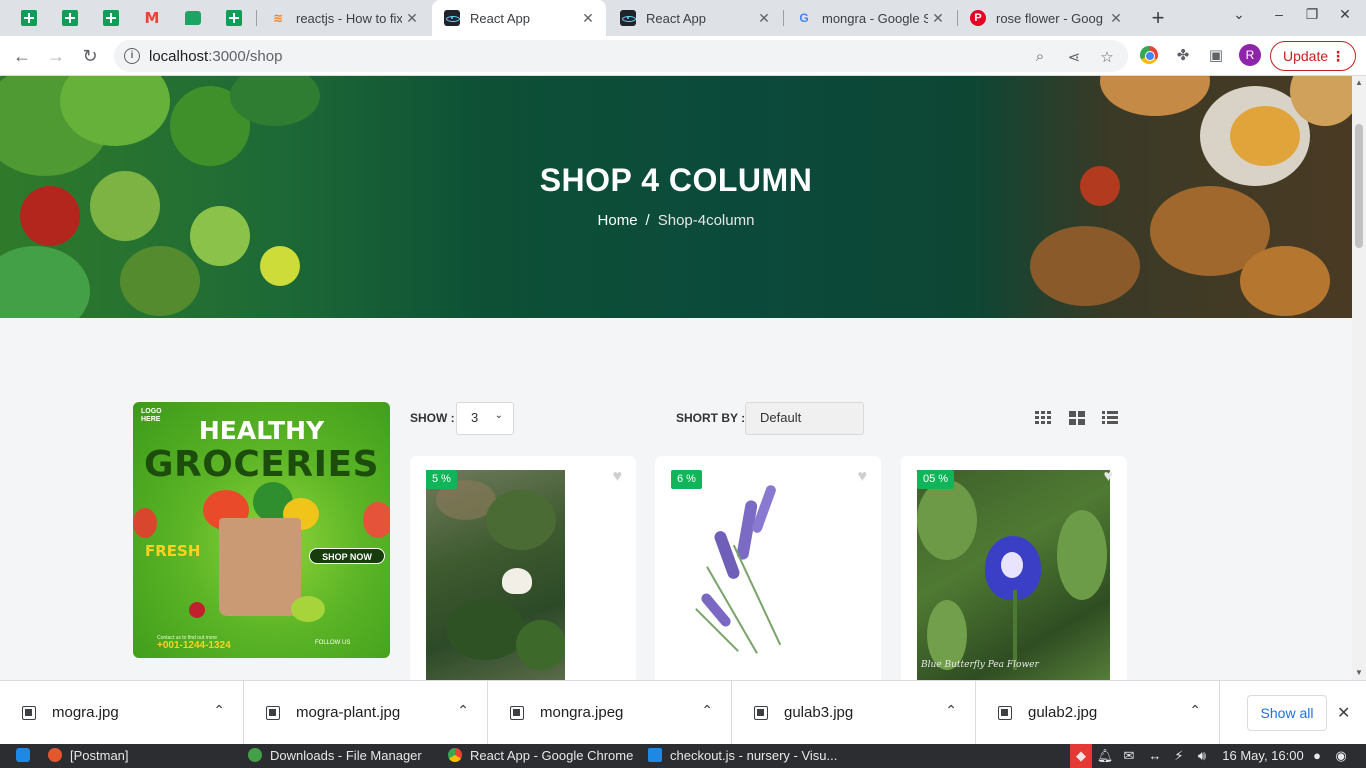  I want to click on product-card: 5 % ♥, so click(523, 568).